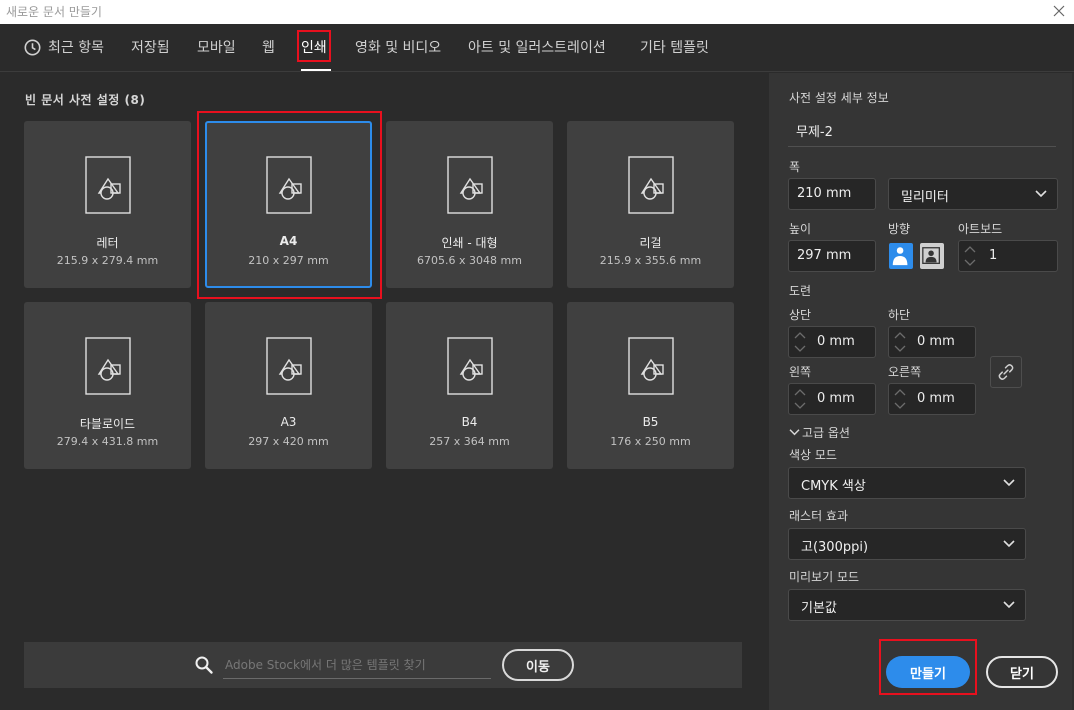 The image size is (1074, 710). I want to click on color-mode-dropdown: CMYK 색상, so click(907, 483).